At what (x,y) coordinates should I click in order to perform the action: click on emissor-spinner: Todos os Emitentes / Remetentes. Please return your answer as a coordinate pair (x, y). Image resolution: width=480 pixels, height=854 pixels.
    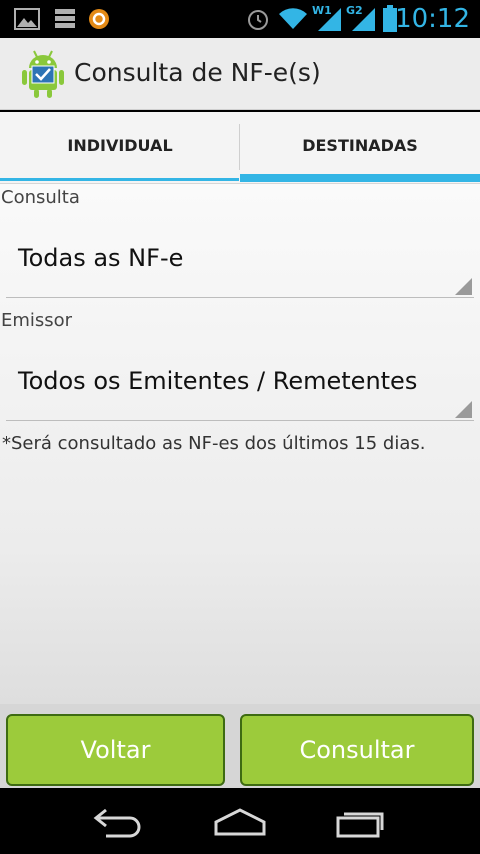
    Looking at the image, I should click on (240, 386).